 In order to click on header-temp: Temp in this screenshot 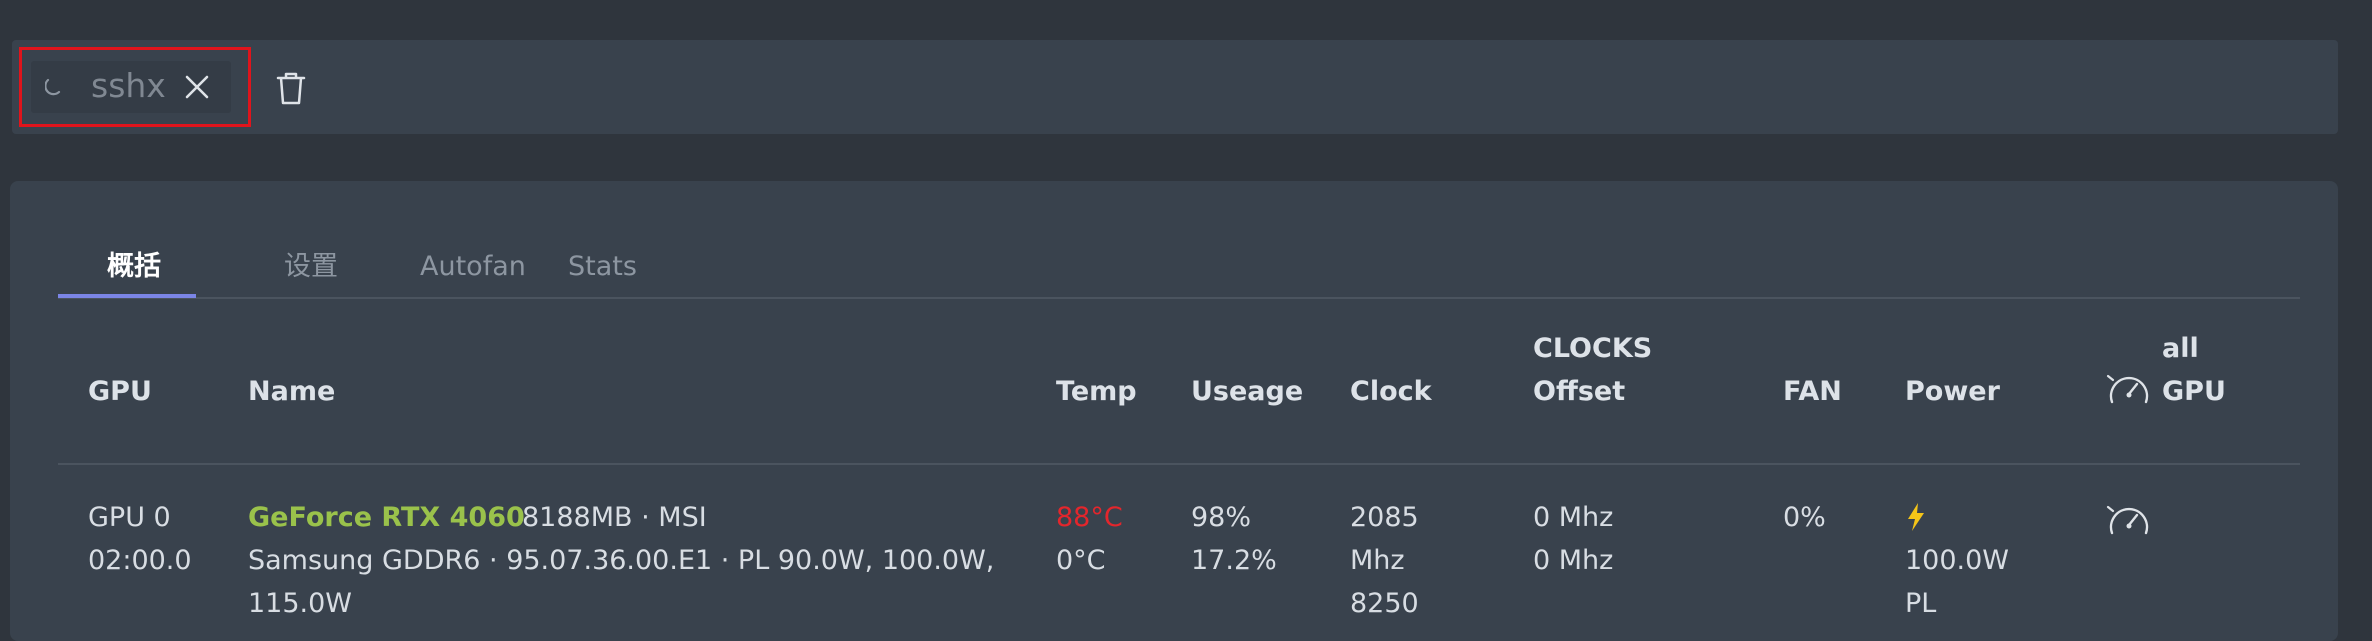, I will do `click(1096, 391)`.